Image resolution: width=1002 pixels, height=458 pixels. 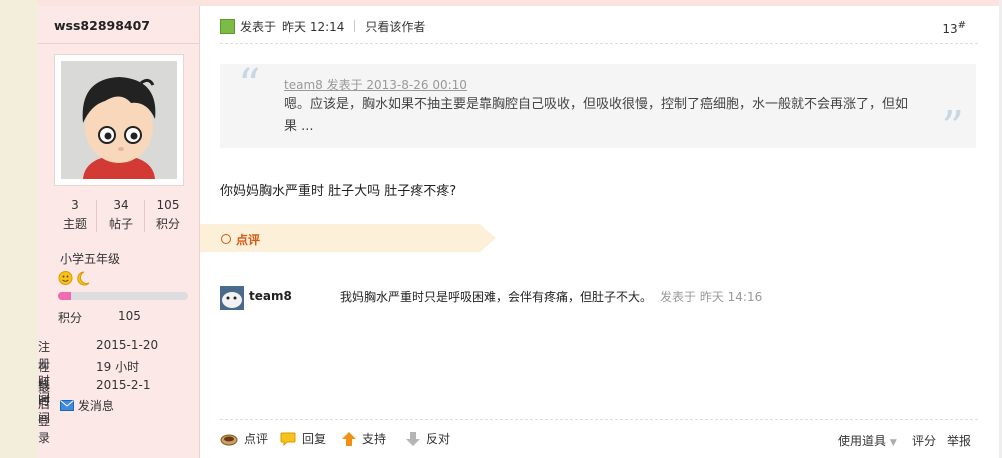 I want to click on post-header: 发表于 昨天 12:14 只看该作者, so click(x=322, y=26).